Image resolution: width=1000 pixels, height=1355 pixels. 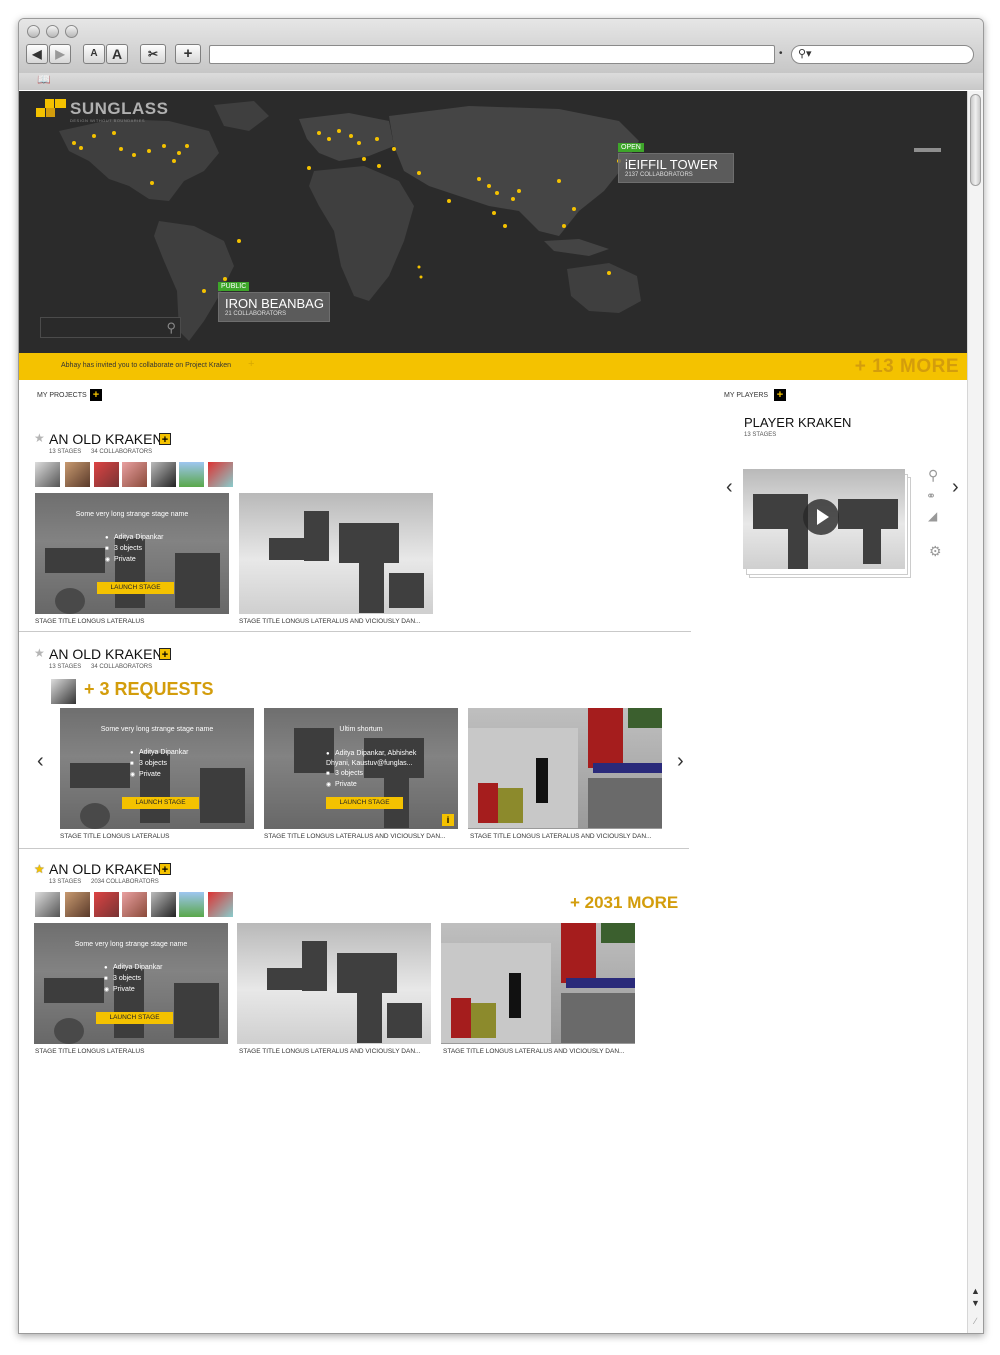 What do you see at coordinates (188, 54) in the screenshot?
I see `add-bookmark-button: +` at bounding box center [188, 54].